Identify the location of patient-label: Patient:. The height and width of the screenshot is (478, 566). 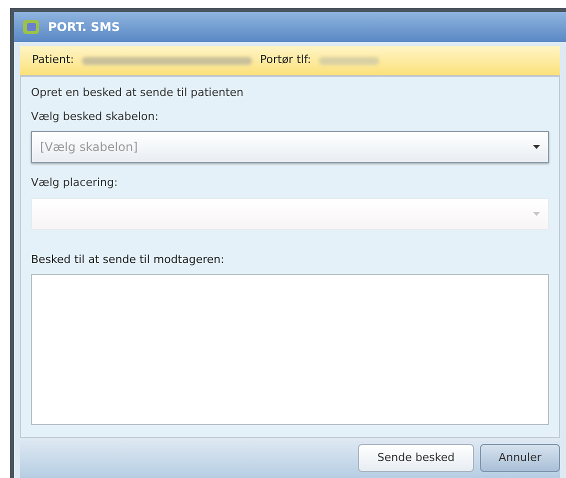
(53, 60).